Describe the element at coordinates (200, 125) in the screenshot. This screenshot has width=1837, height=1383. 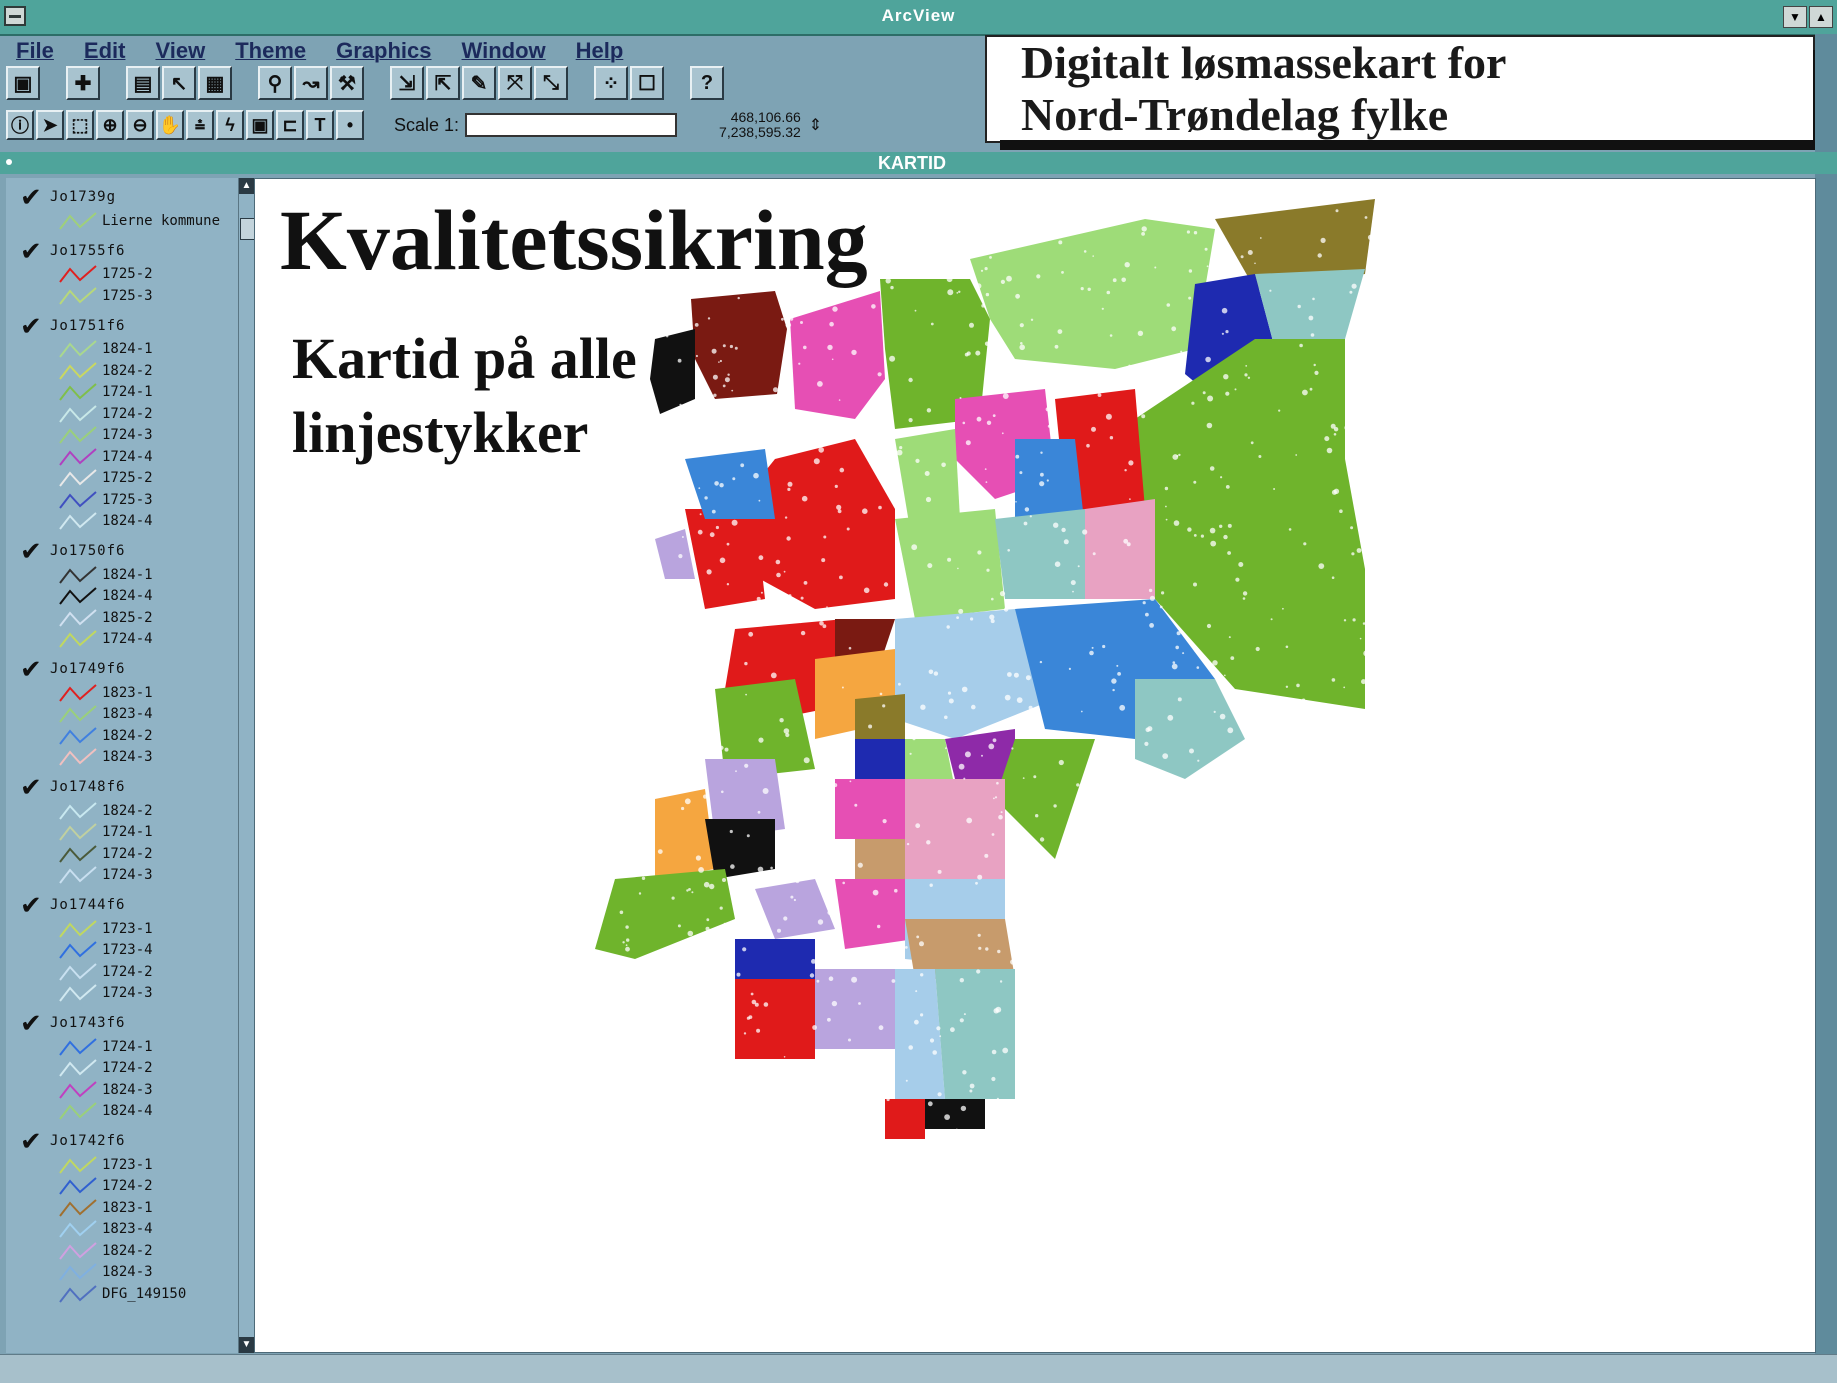
I see `measure-icon: ⩮` at that location.